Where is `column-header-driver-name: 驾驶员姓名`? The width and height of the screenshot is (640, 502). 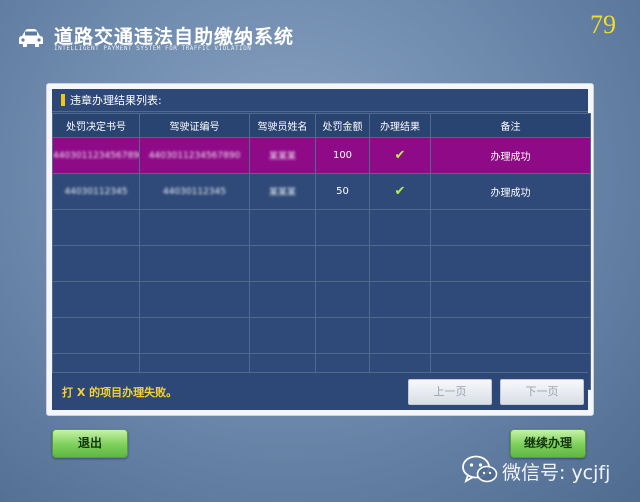 column-header-driver-name: 驾驶员姓名 is located at coordinates (282, 125).